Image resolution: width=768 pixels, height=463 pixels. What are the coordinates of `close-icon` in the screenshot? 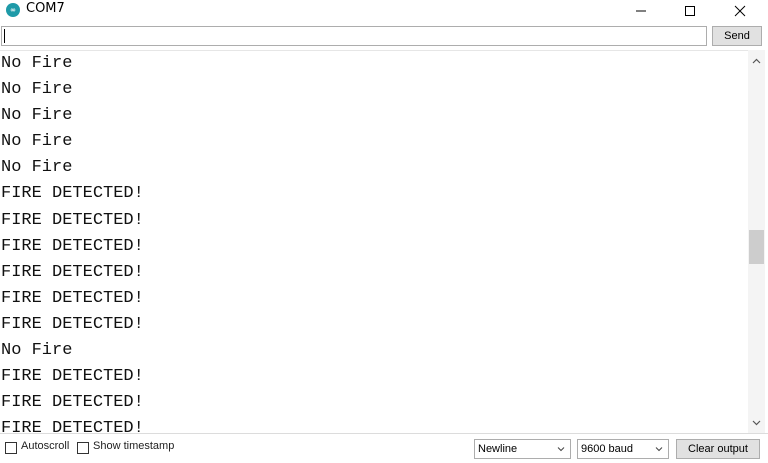 It's located at (740, 11).